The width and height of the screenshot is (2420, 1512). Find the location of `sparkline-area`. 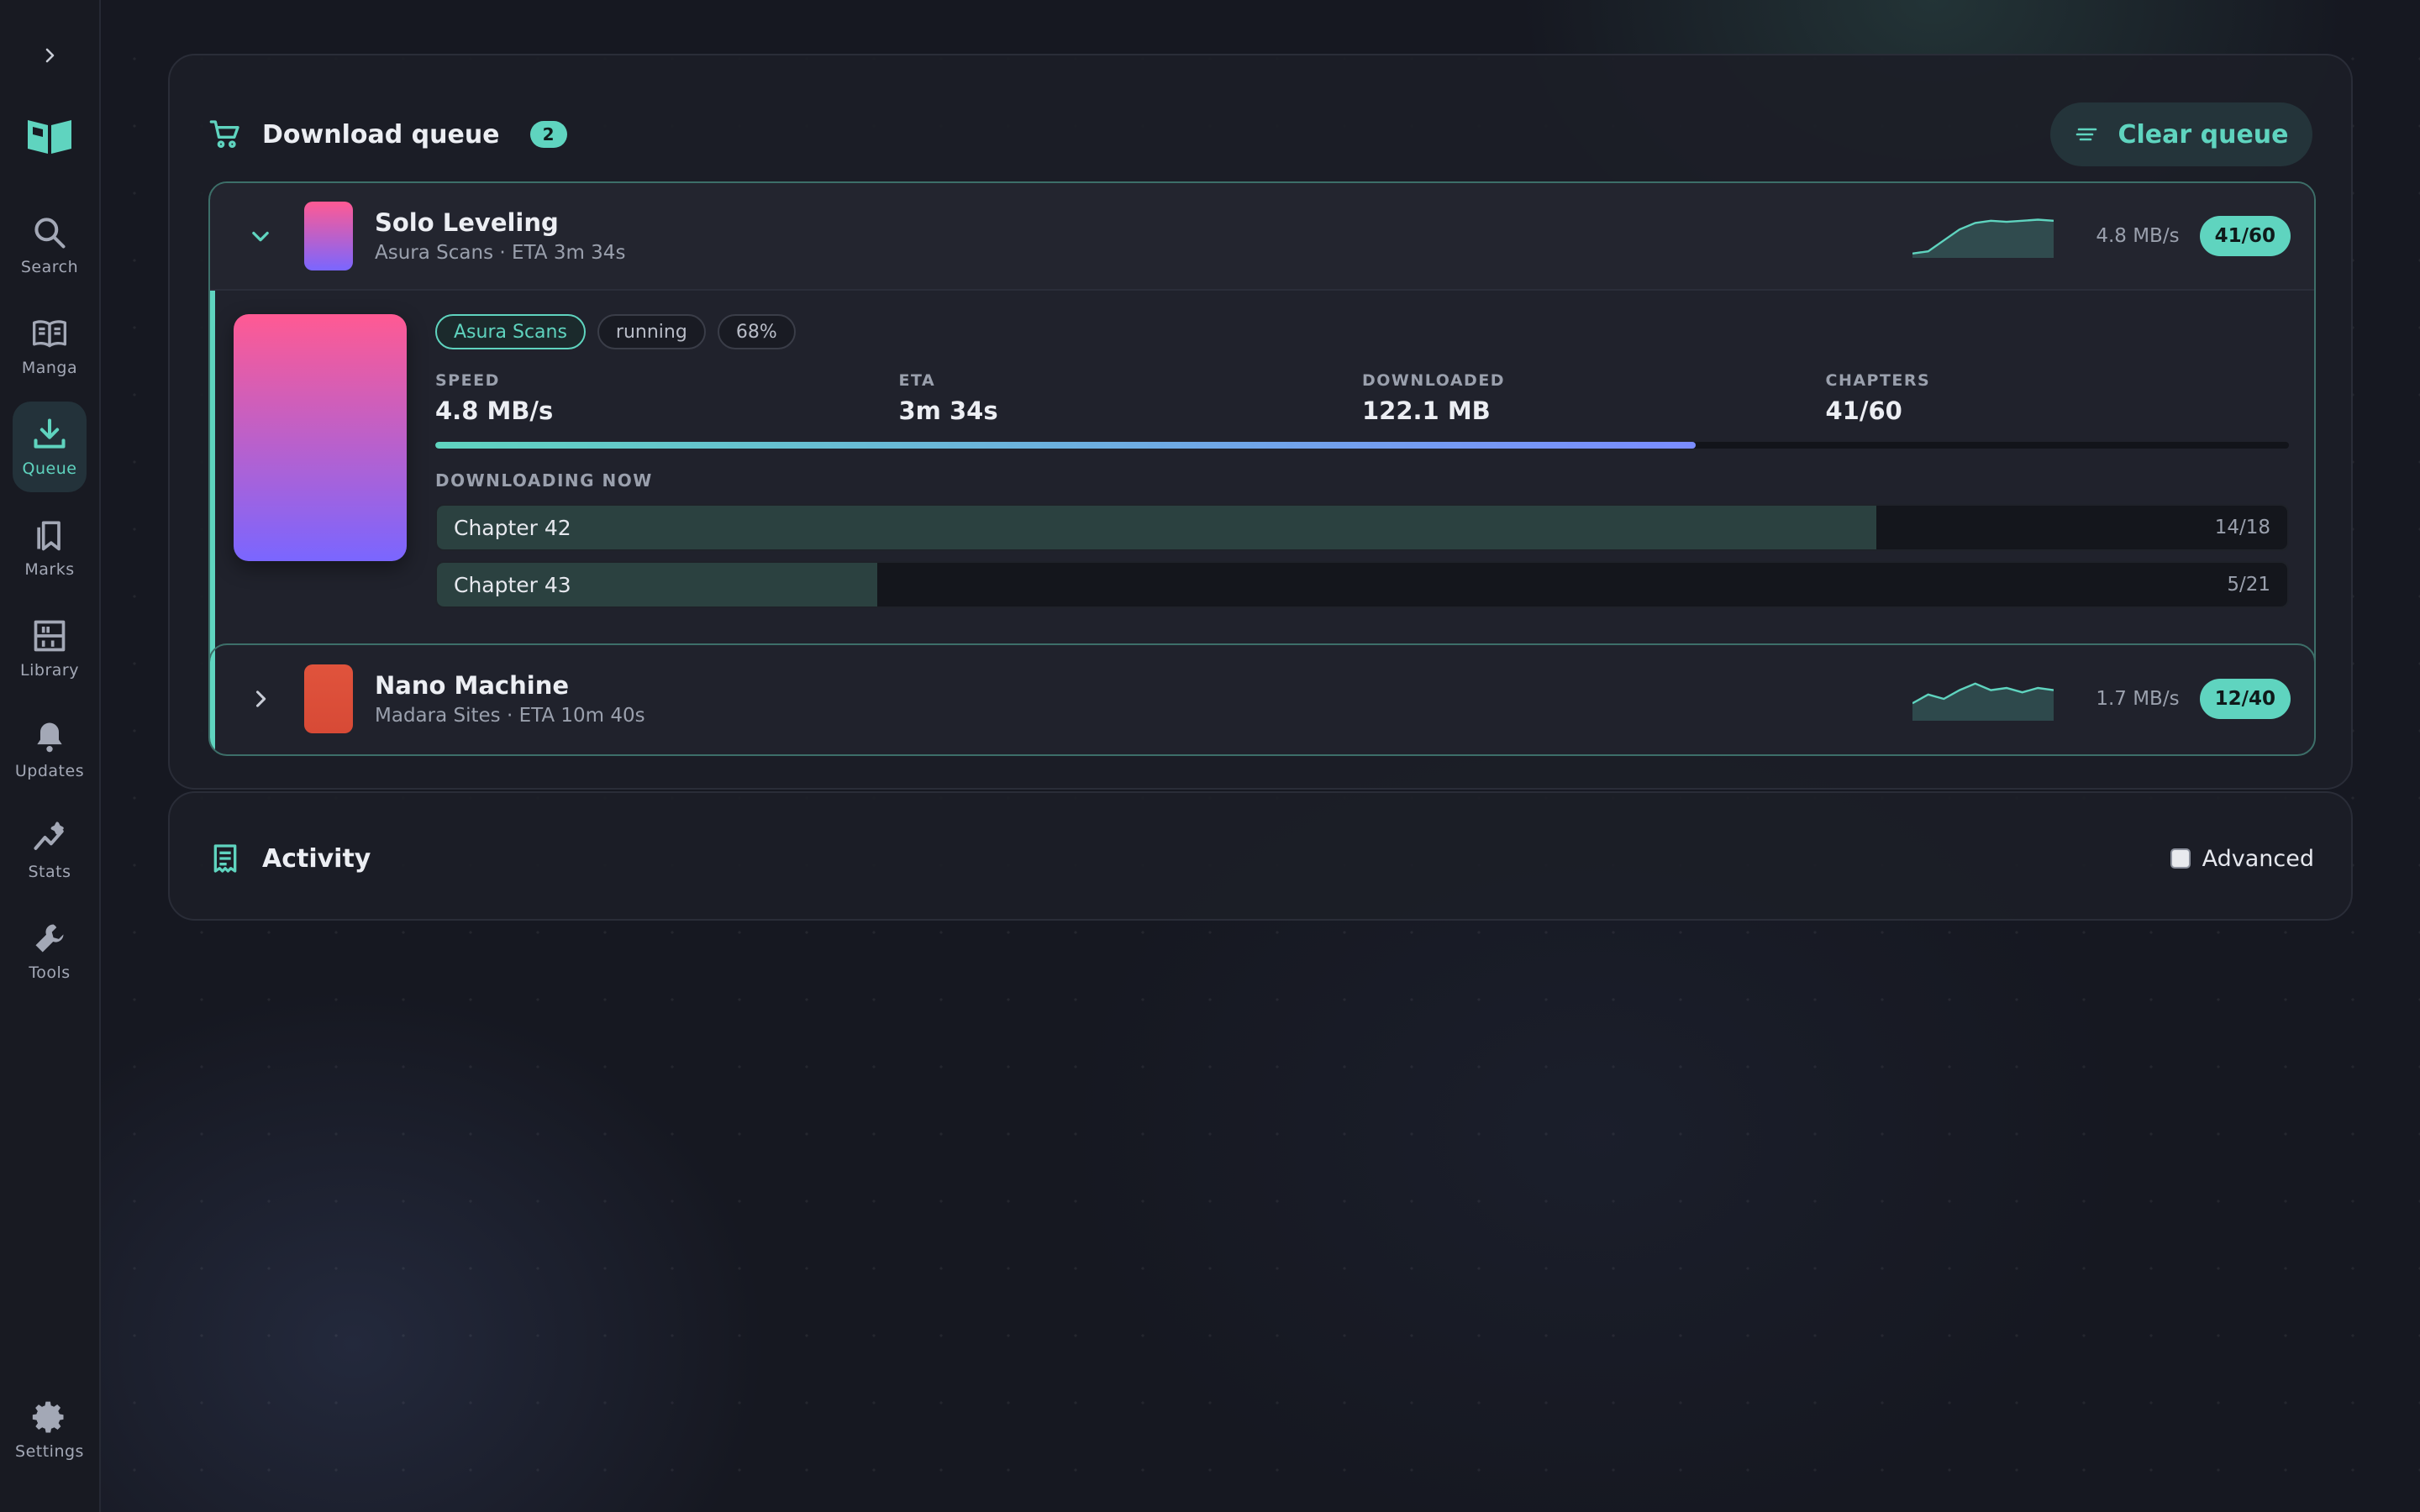

sparkline-area is located at coordinates (1983, 238).